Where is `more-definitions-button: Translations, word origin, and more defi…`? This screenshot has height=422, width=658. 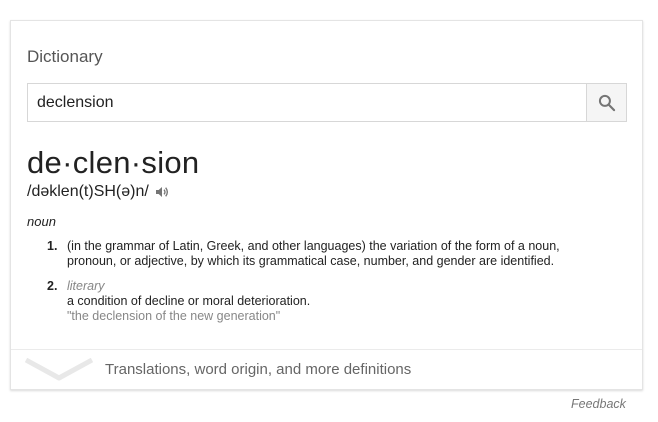 more-definitions-button: Translations, word origin, and more defi… is located at coordinates (326, 370).